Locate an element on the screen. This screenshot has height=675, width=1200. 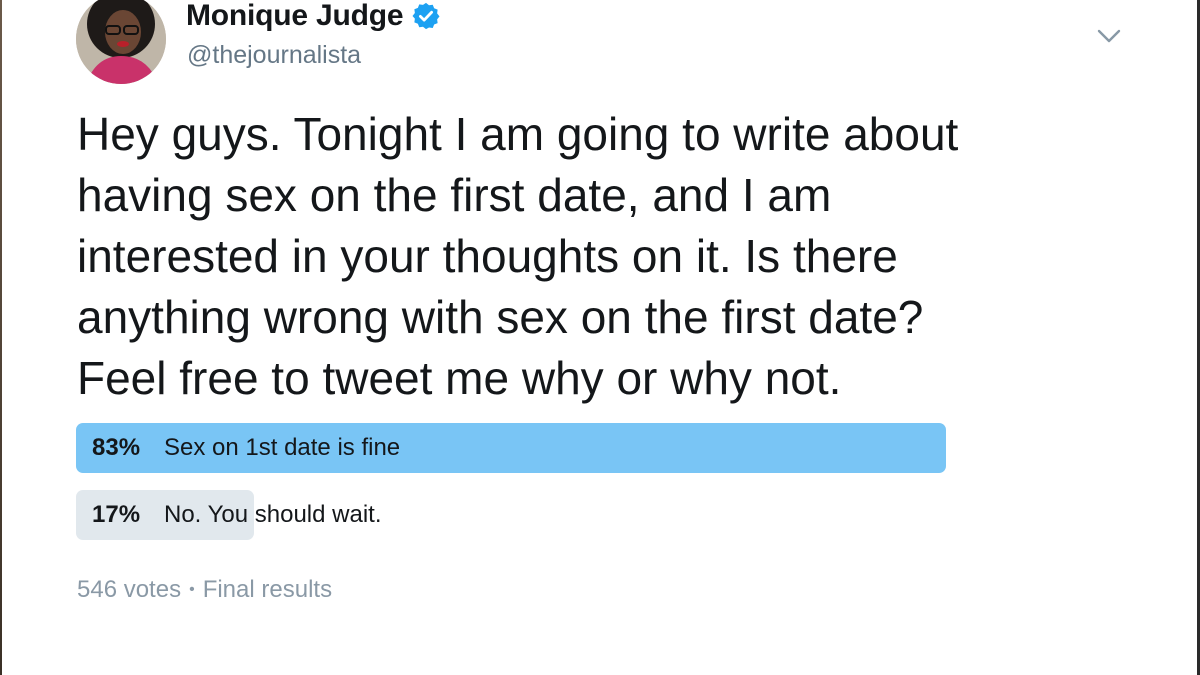
poll-option-percent: 17% is located at coordinates (116, 514).